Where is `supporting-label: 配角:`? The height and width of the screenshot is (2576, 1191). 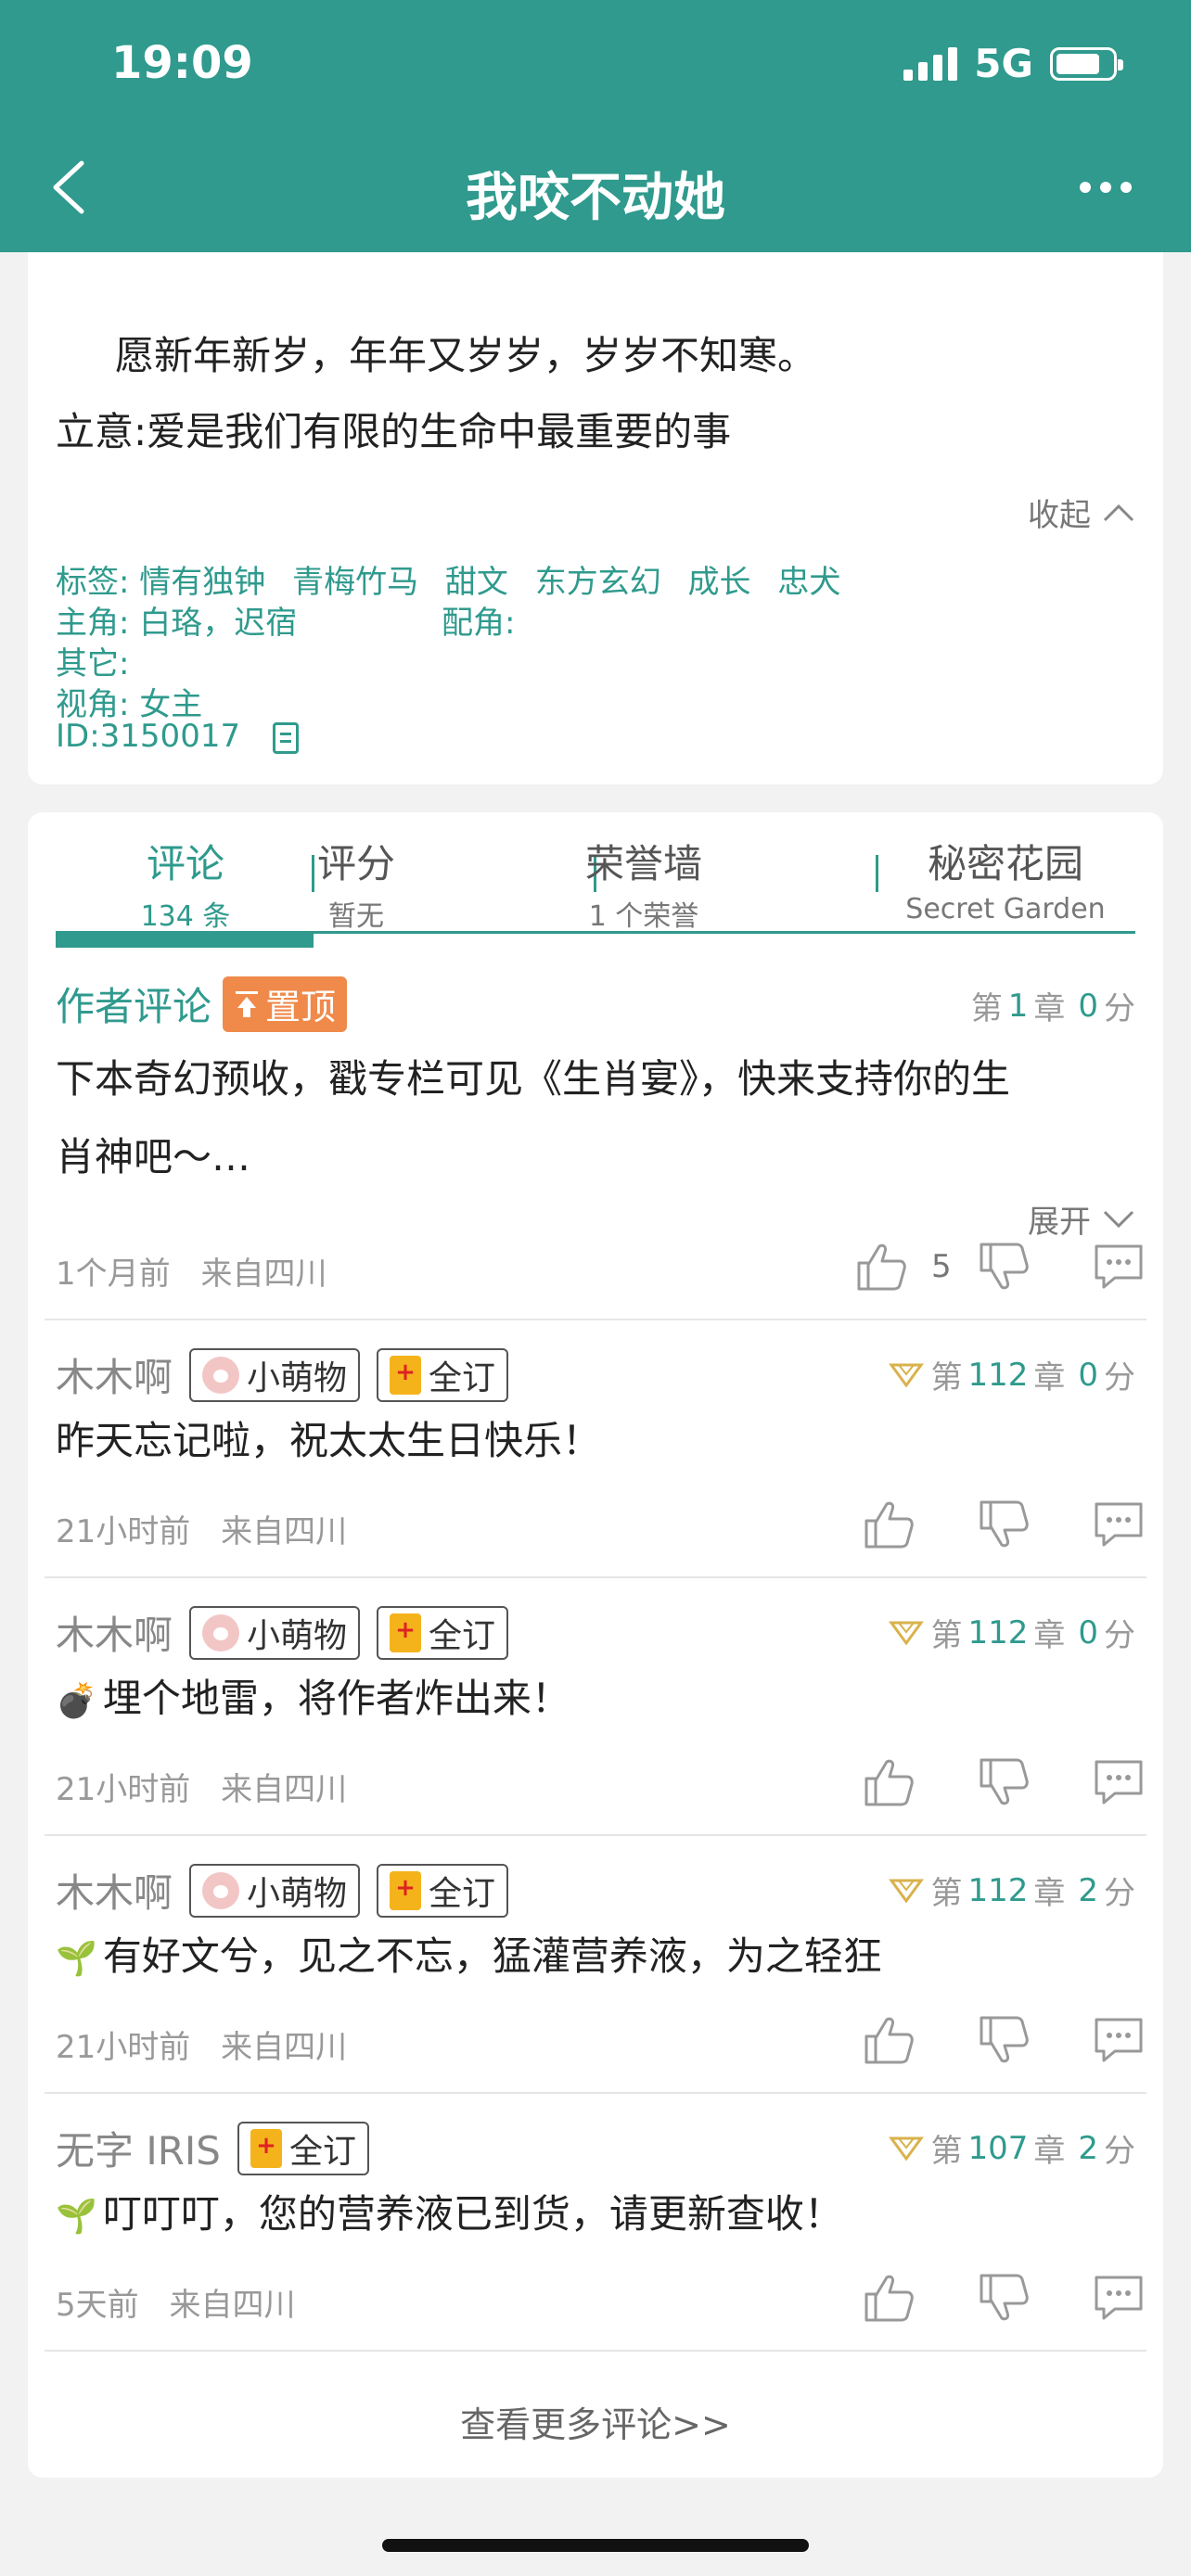 supporting-label: 配角: is located at coordinates (479, 623).